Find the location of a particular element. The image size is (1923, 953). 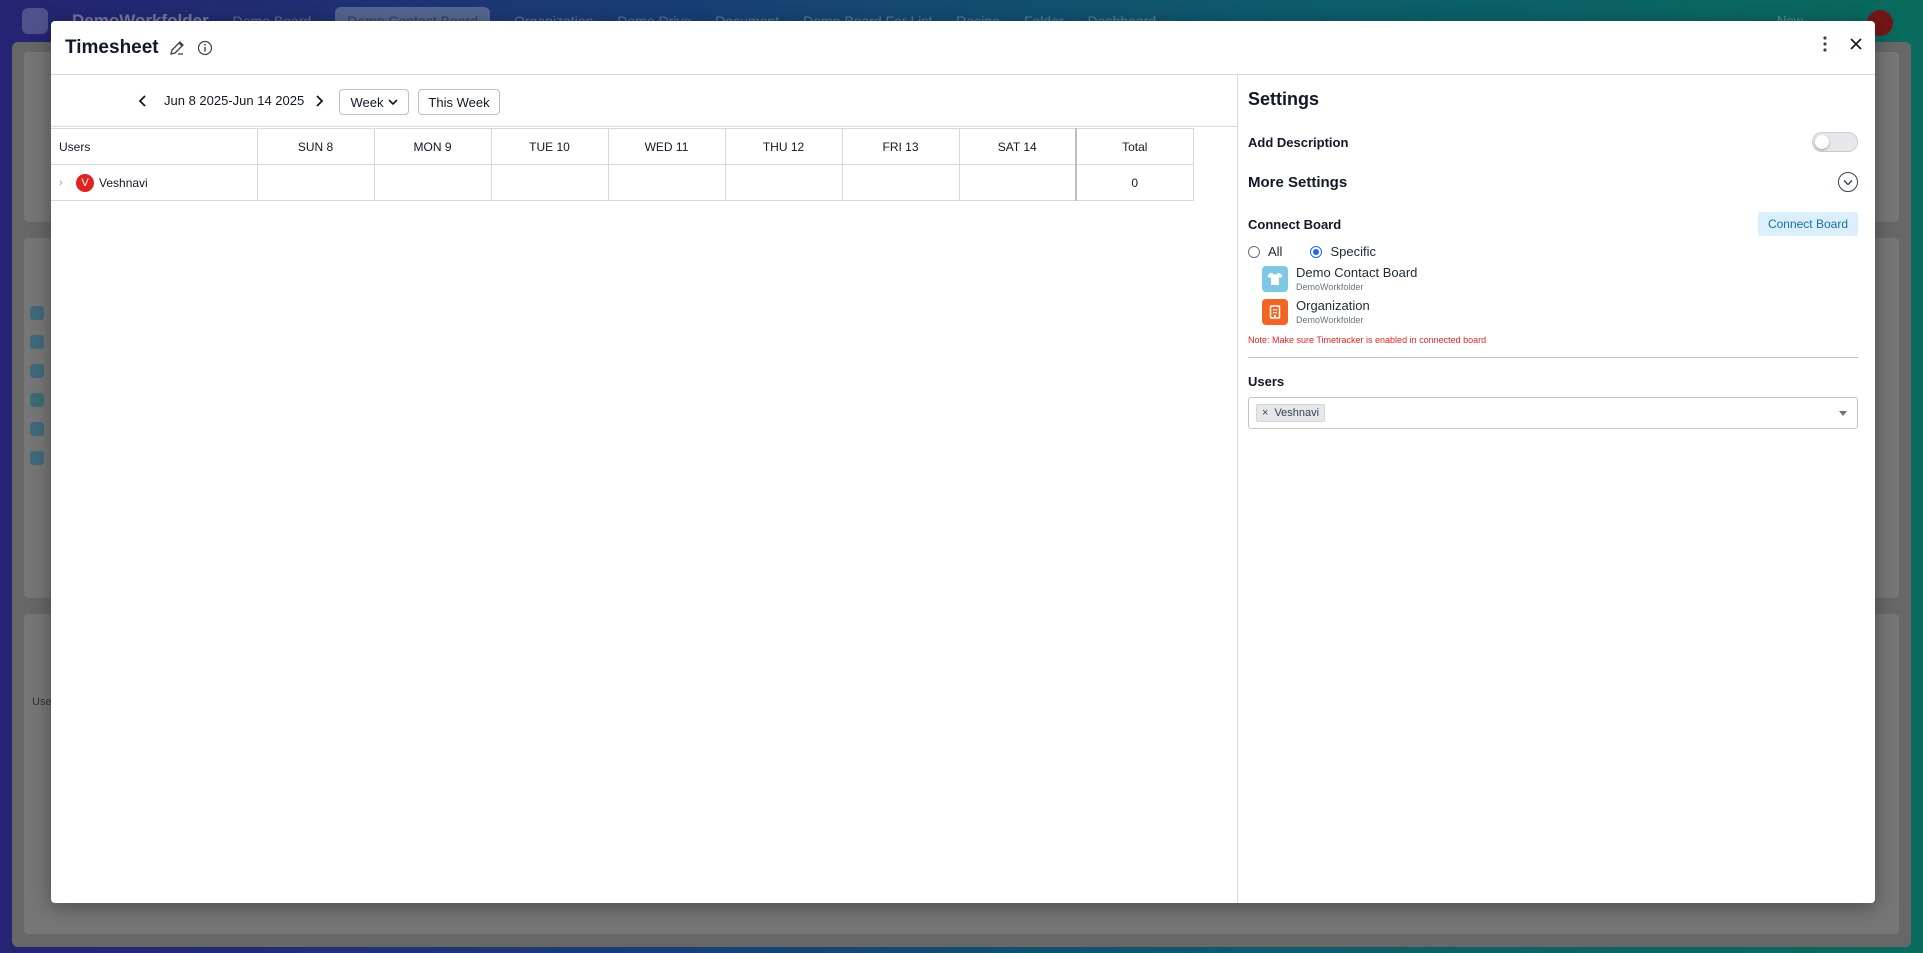

edit-icon is located at coordinates (177, 48).